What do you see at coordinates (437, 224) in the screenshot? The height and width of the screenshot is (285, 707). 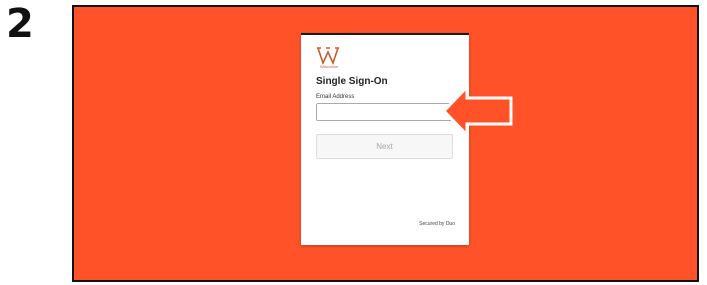 I see `secured-by-duo-text: Secured by Duo` at bounding box center [437, 224].